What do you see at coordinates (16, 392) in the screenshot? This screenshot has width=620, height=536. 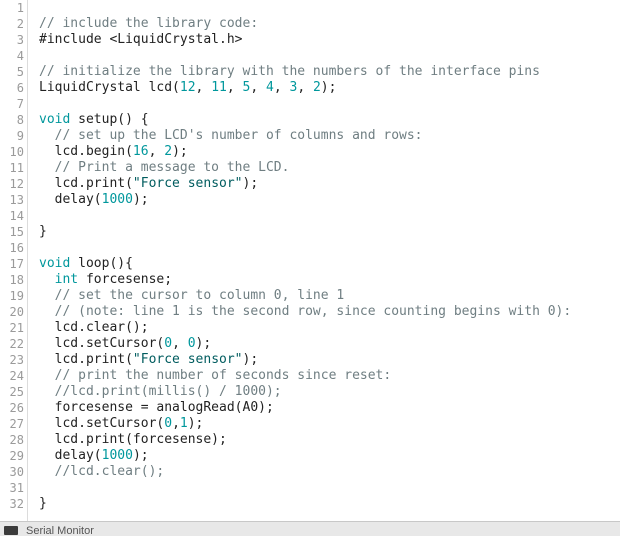 I see `line-number: 25` at bounding box center [16, 392].